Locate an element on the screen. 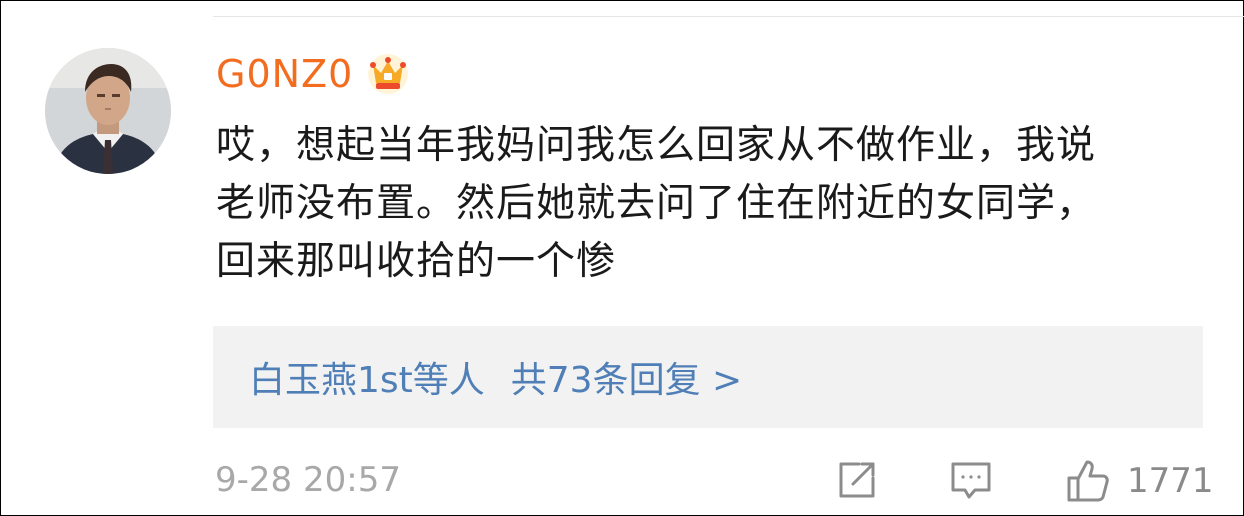 The image size is (1244, 516). divider is located at coordinates (728, 16).